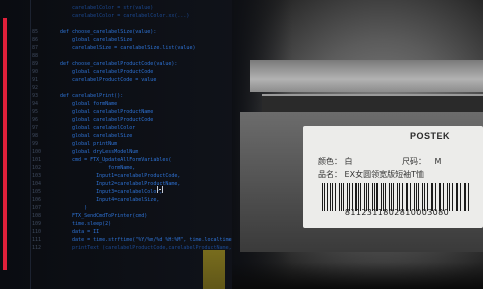 The width and height of the screenshot is (483, 289). I want to click on line-number: 93, so click(35, 96).